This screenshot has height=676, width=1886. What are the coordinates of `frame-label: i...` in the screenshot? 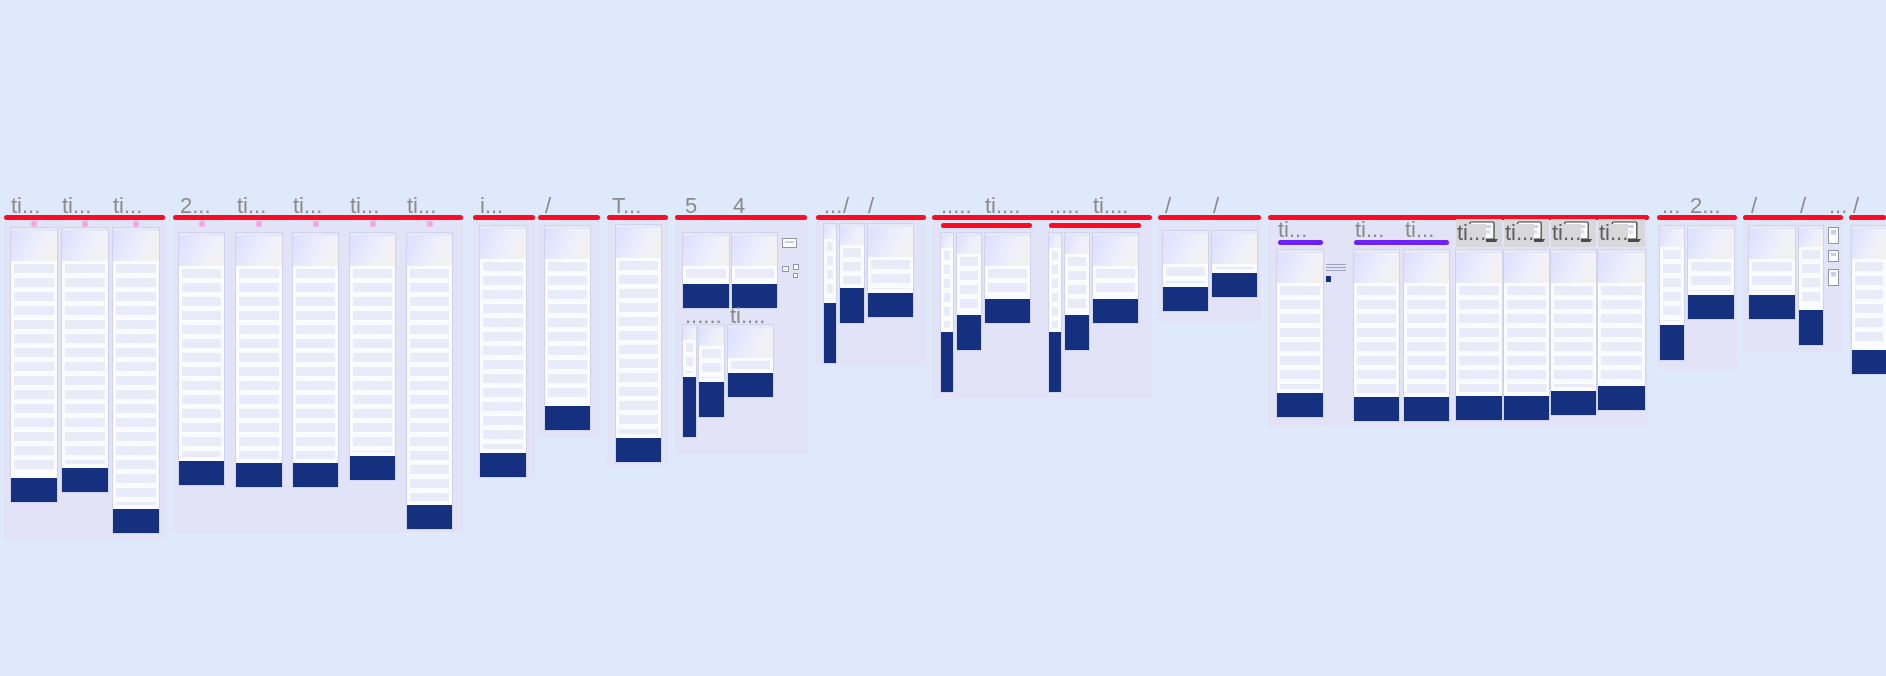 It's located at (492, 206).